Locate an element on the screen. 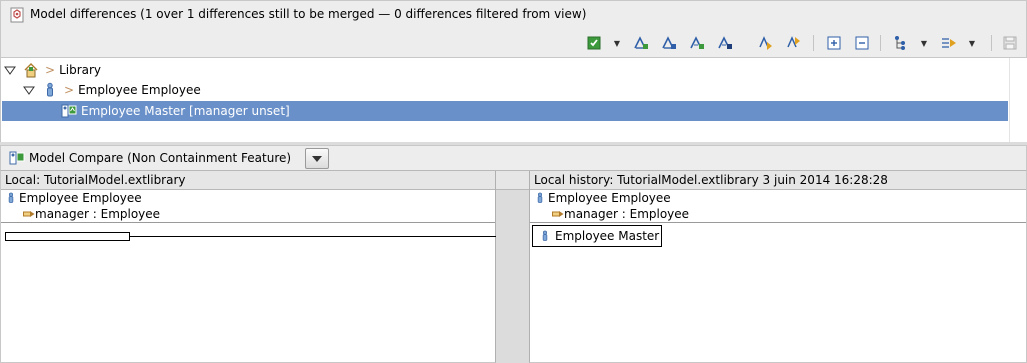 This screenshot has height=363, width=1027. reject-change-icon is located at coordinates (669, 43).